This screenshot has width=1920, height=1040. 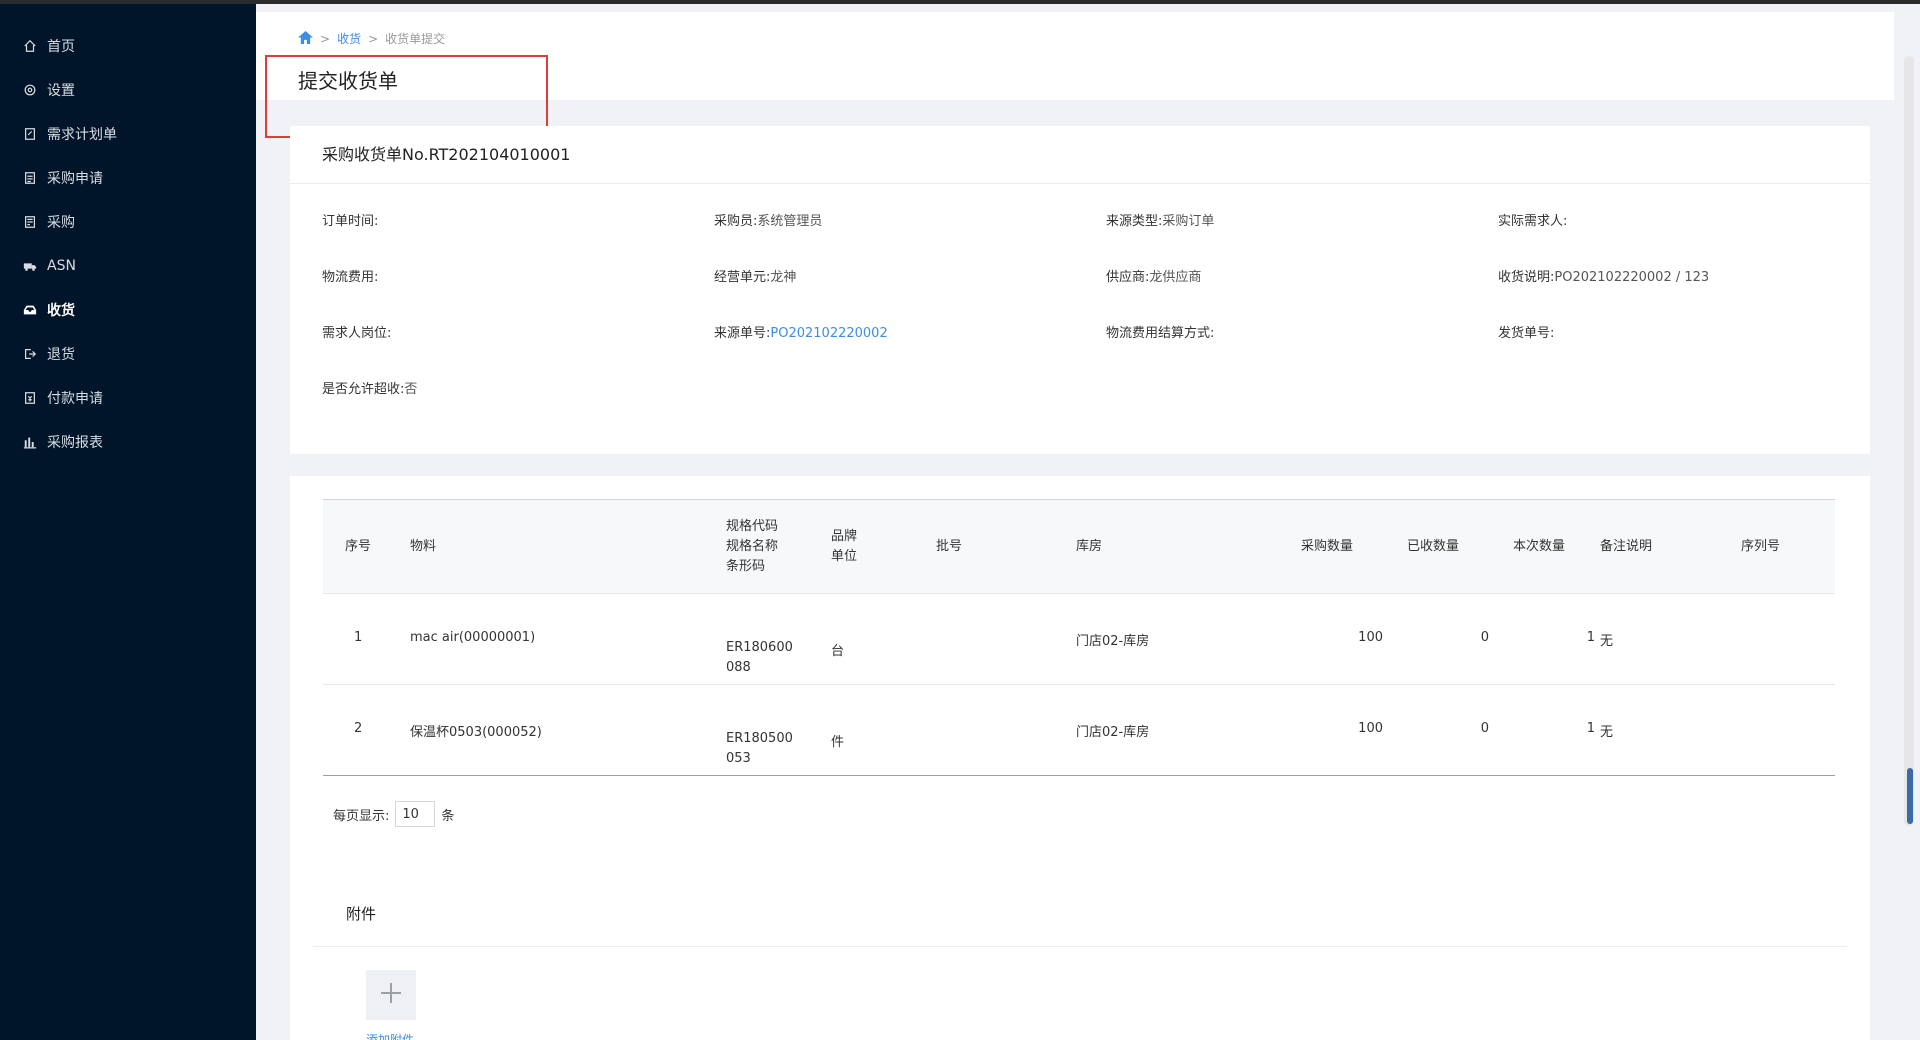 I want to click on sidebar-item-asn: ASN, so click(x=128, y=266).